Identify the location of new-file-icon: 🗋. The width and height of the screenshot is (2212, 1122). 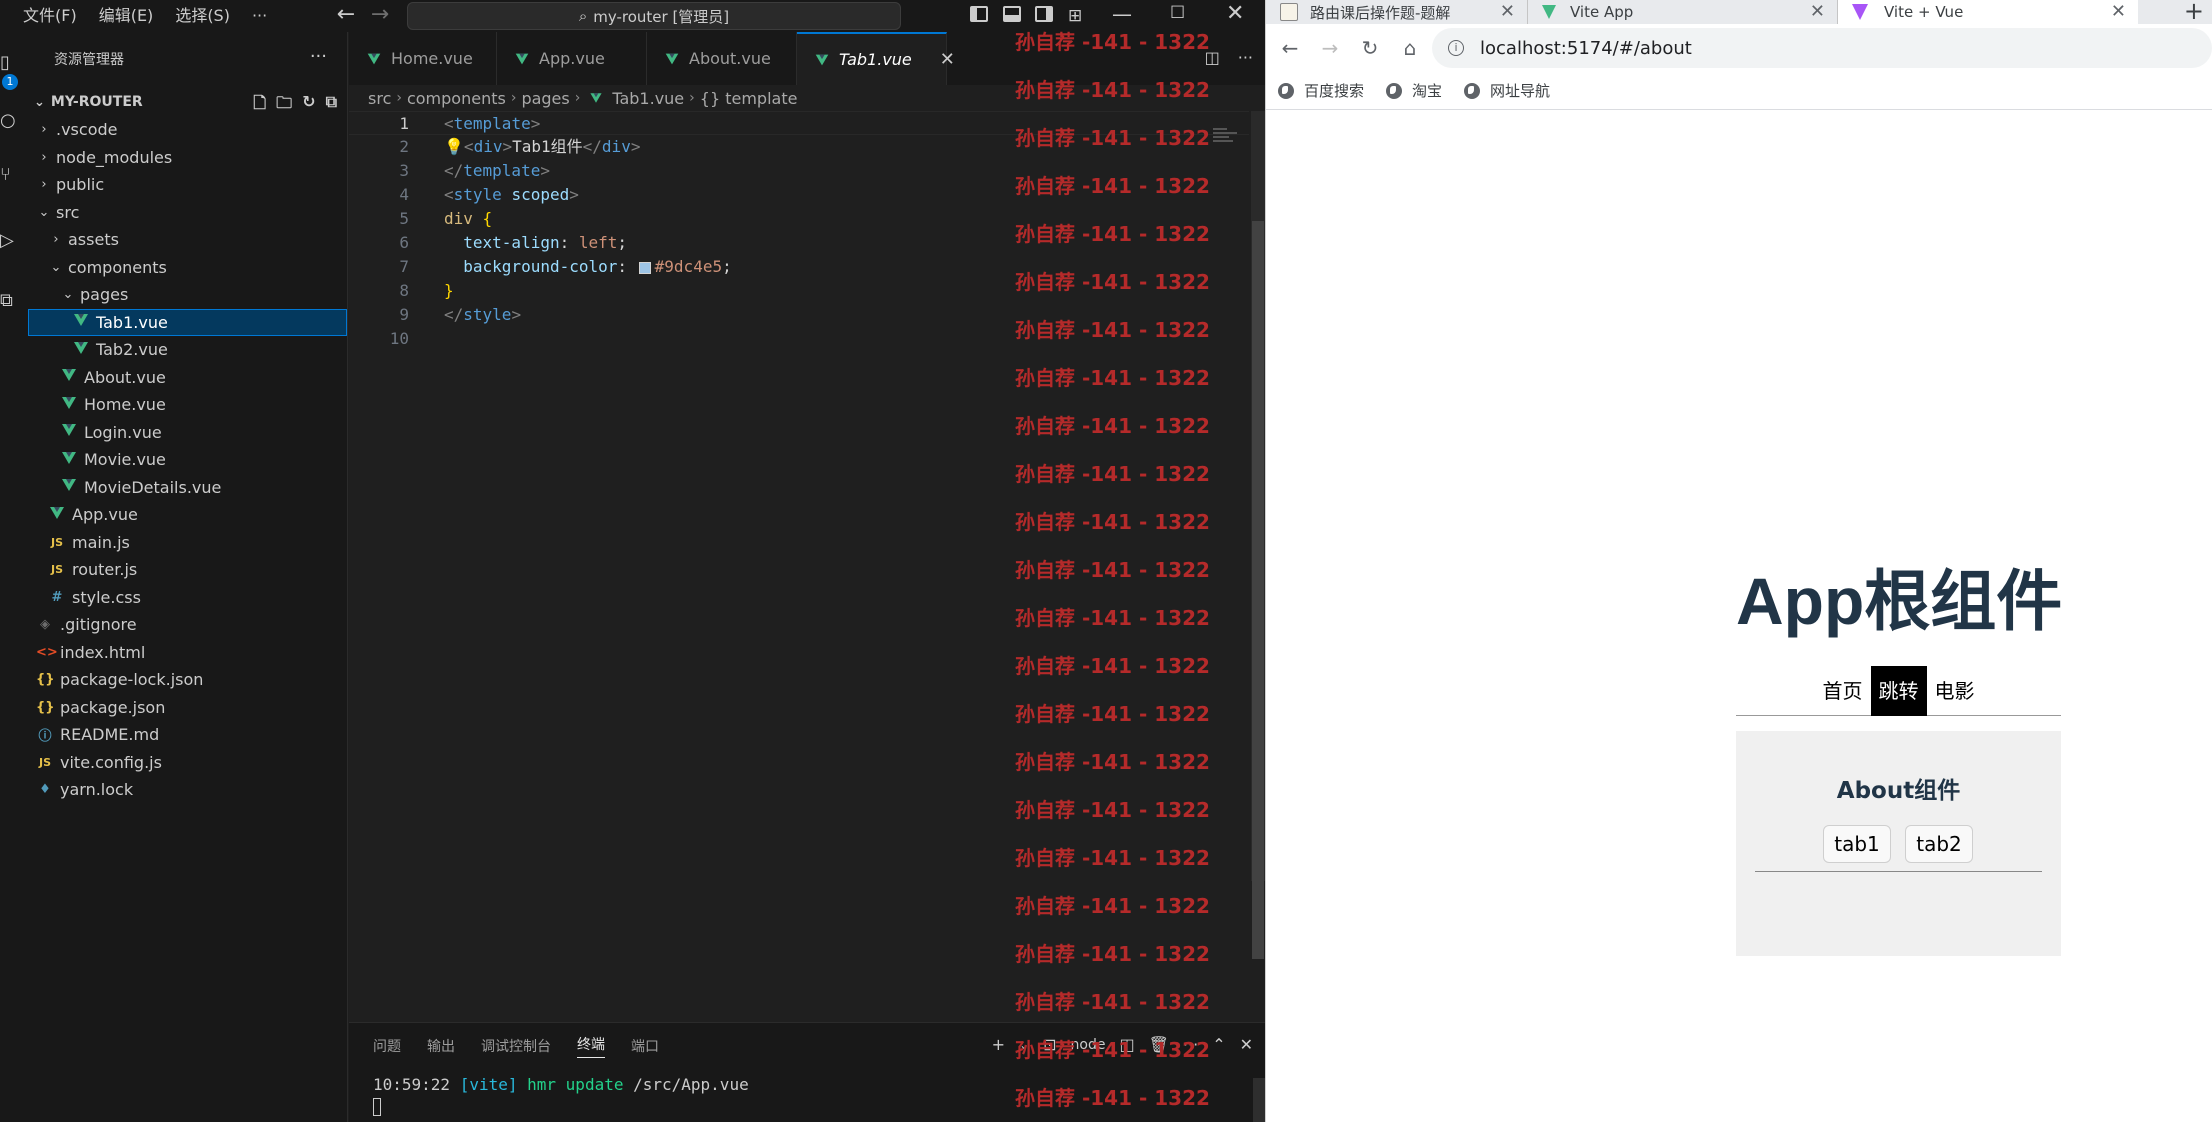
(259, 105).